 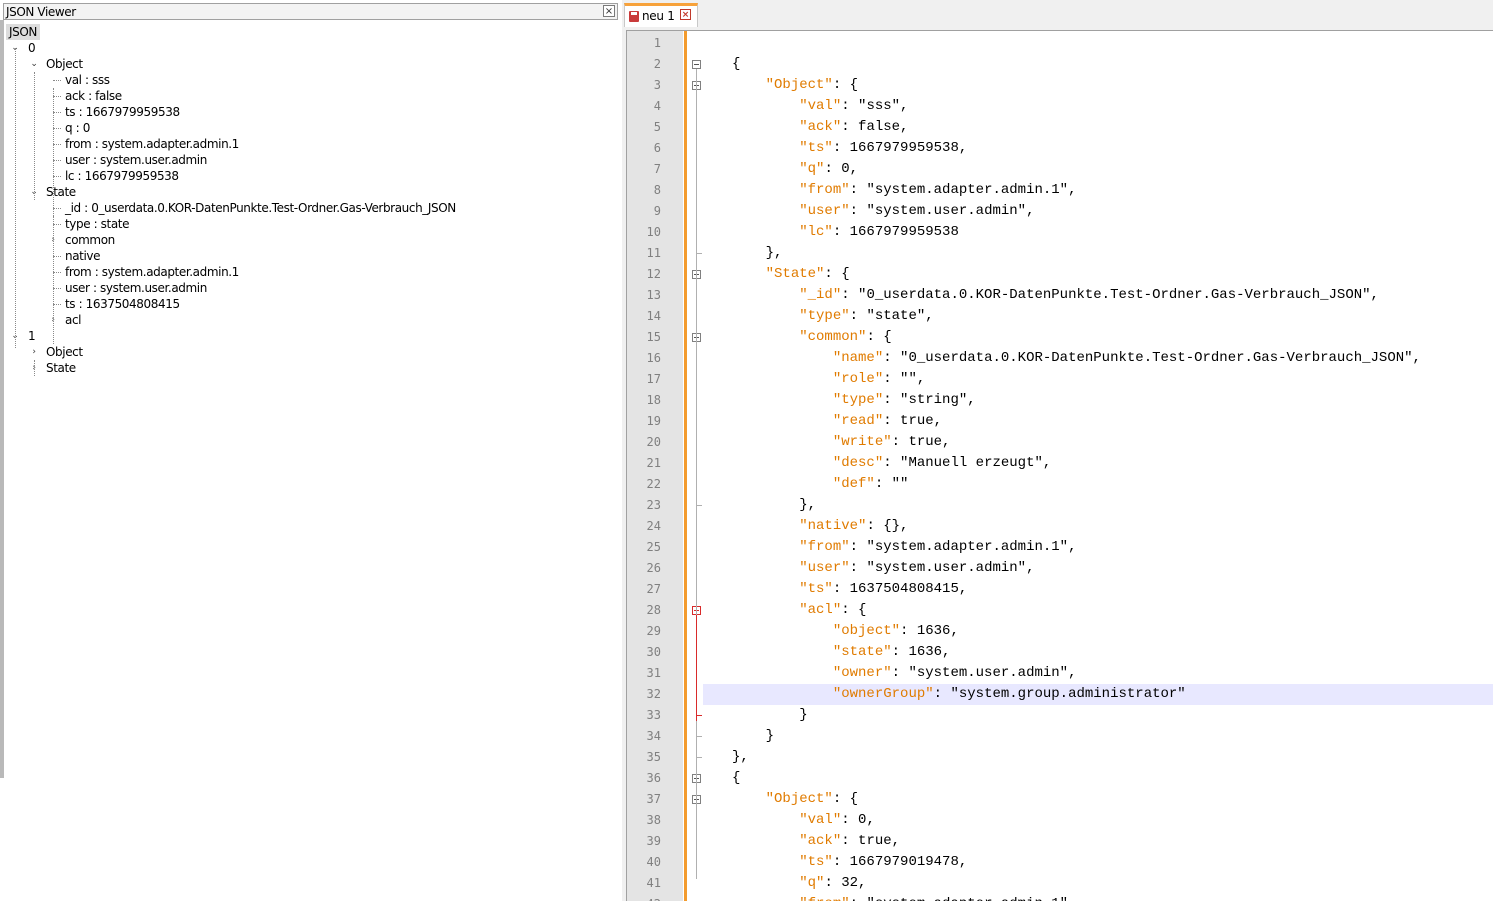 What do you see at coordinates (753, 736) in the screenshot?
I see `code-line-text: }` at bounding box center [753, 736].